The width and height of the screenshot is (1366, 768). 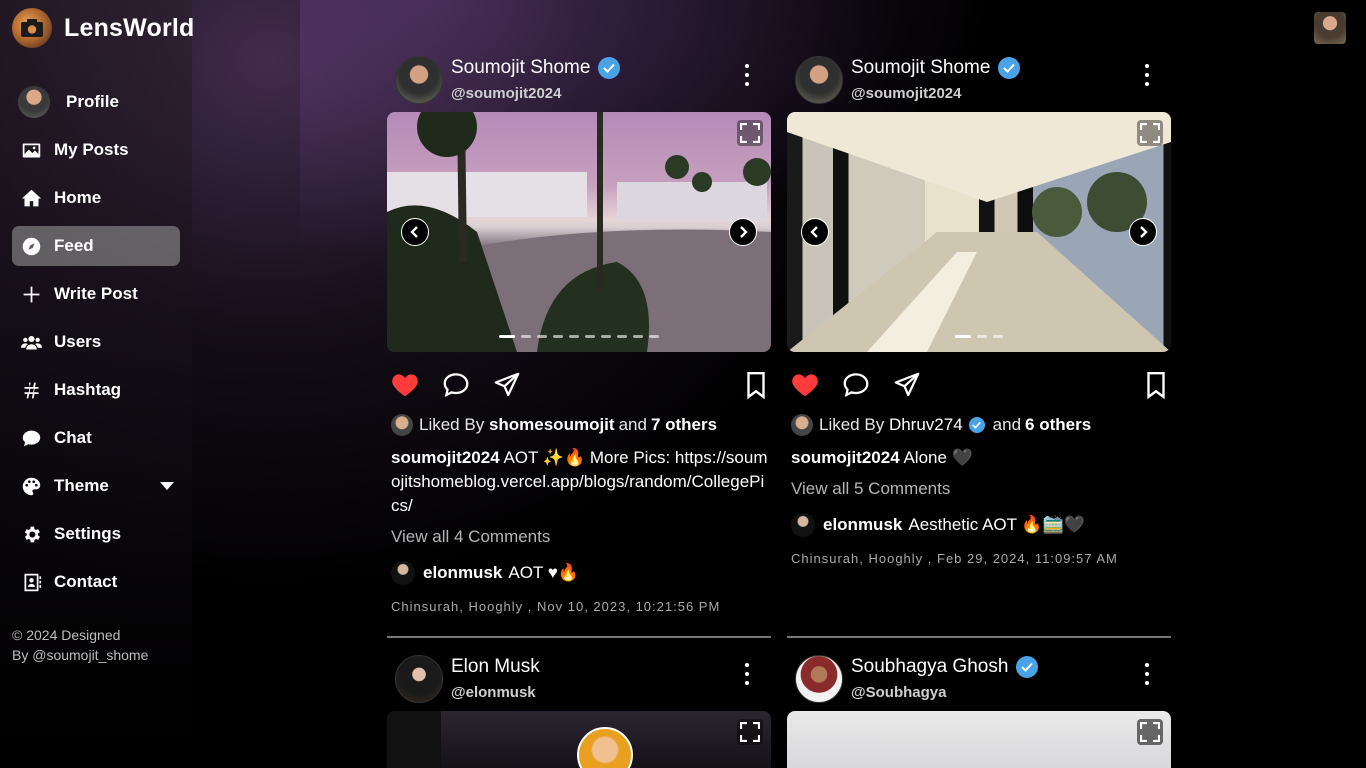 I want to click on post-author-name: Soubhagya Ghosh, so click(x=945, y=667).